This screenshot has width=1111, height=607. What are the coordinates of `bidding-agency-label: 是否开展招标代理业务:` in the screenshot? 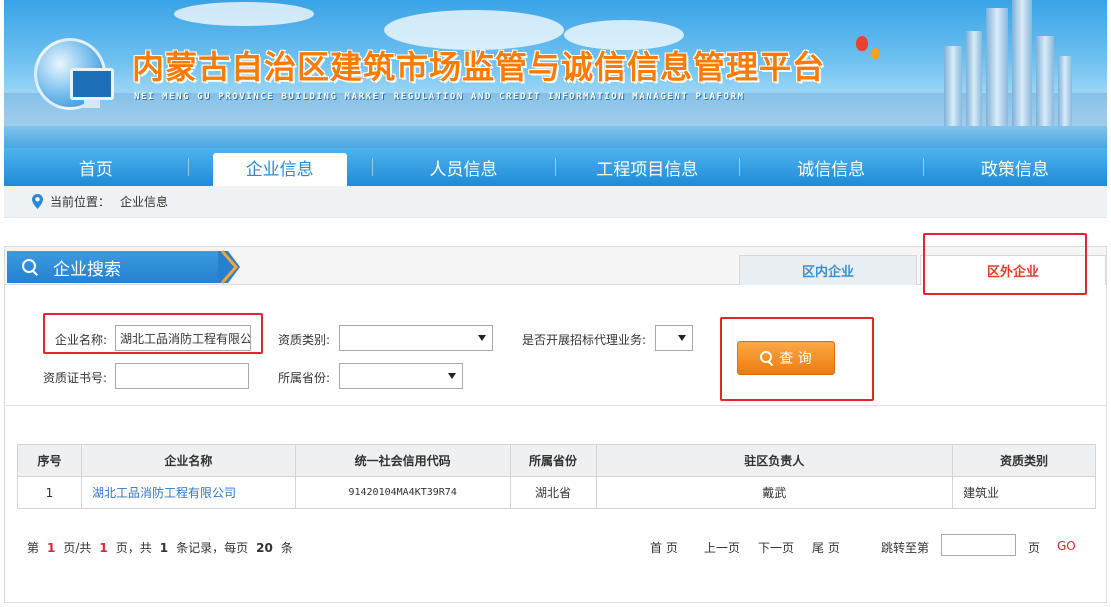 It's located at (584, 340).